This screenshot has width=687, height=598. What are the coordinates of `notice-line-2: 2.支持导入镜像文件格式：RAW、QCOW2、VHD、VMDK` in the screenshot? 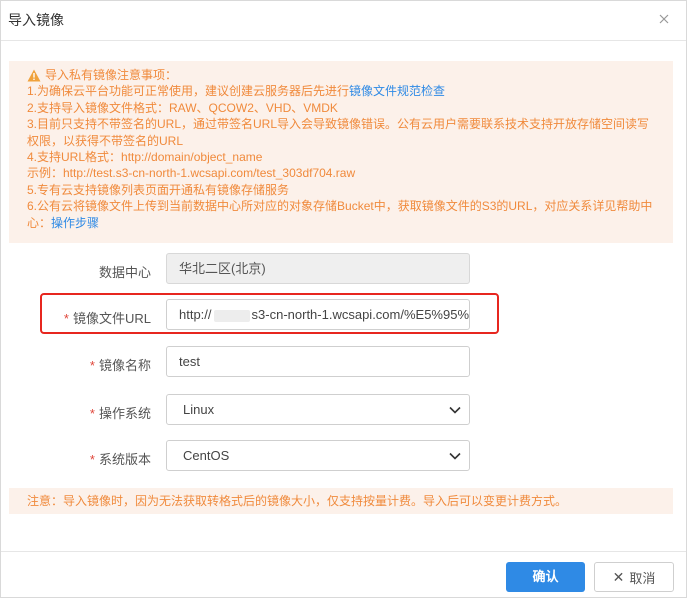 It's located at (182, 107).